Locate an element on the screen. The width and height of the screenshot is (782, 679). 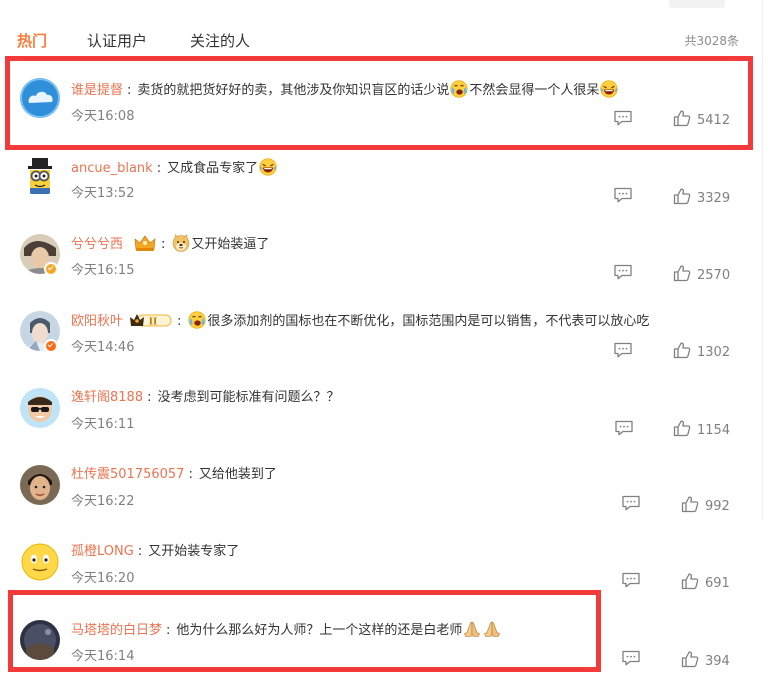
like-button: 691 is located at coordinates (705, 581).